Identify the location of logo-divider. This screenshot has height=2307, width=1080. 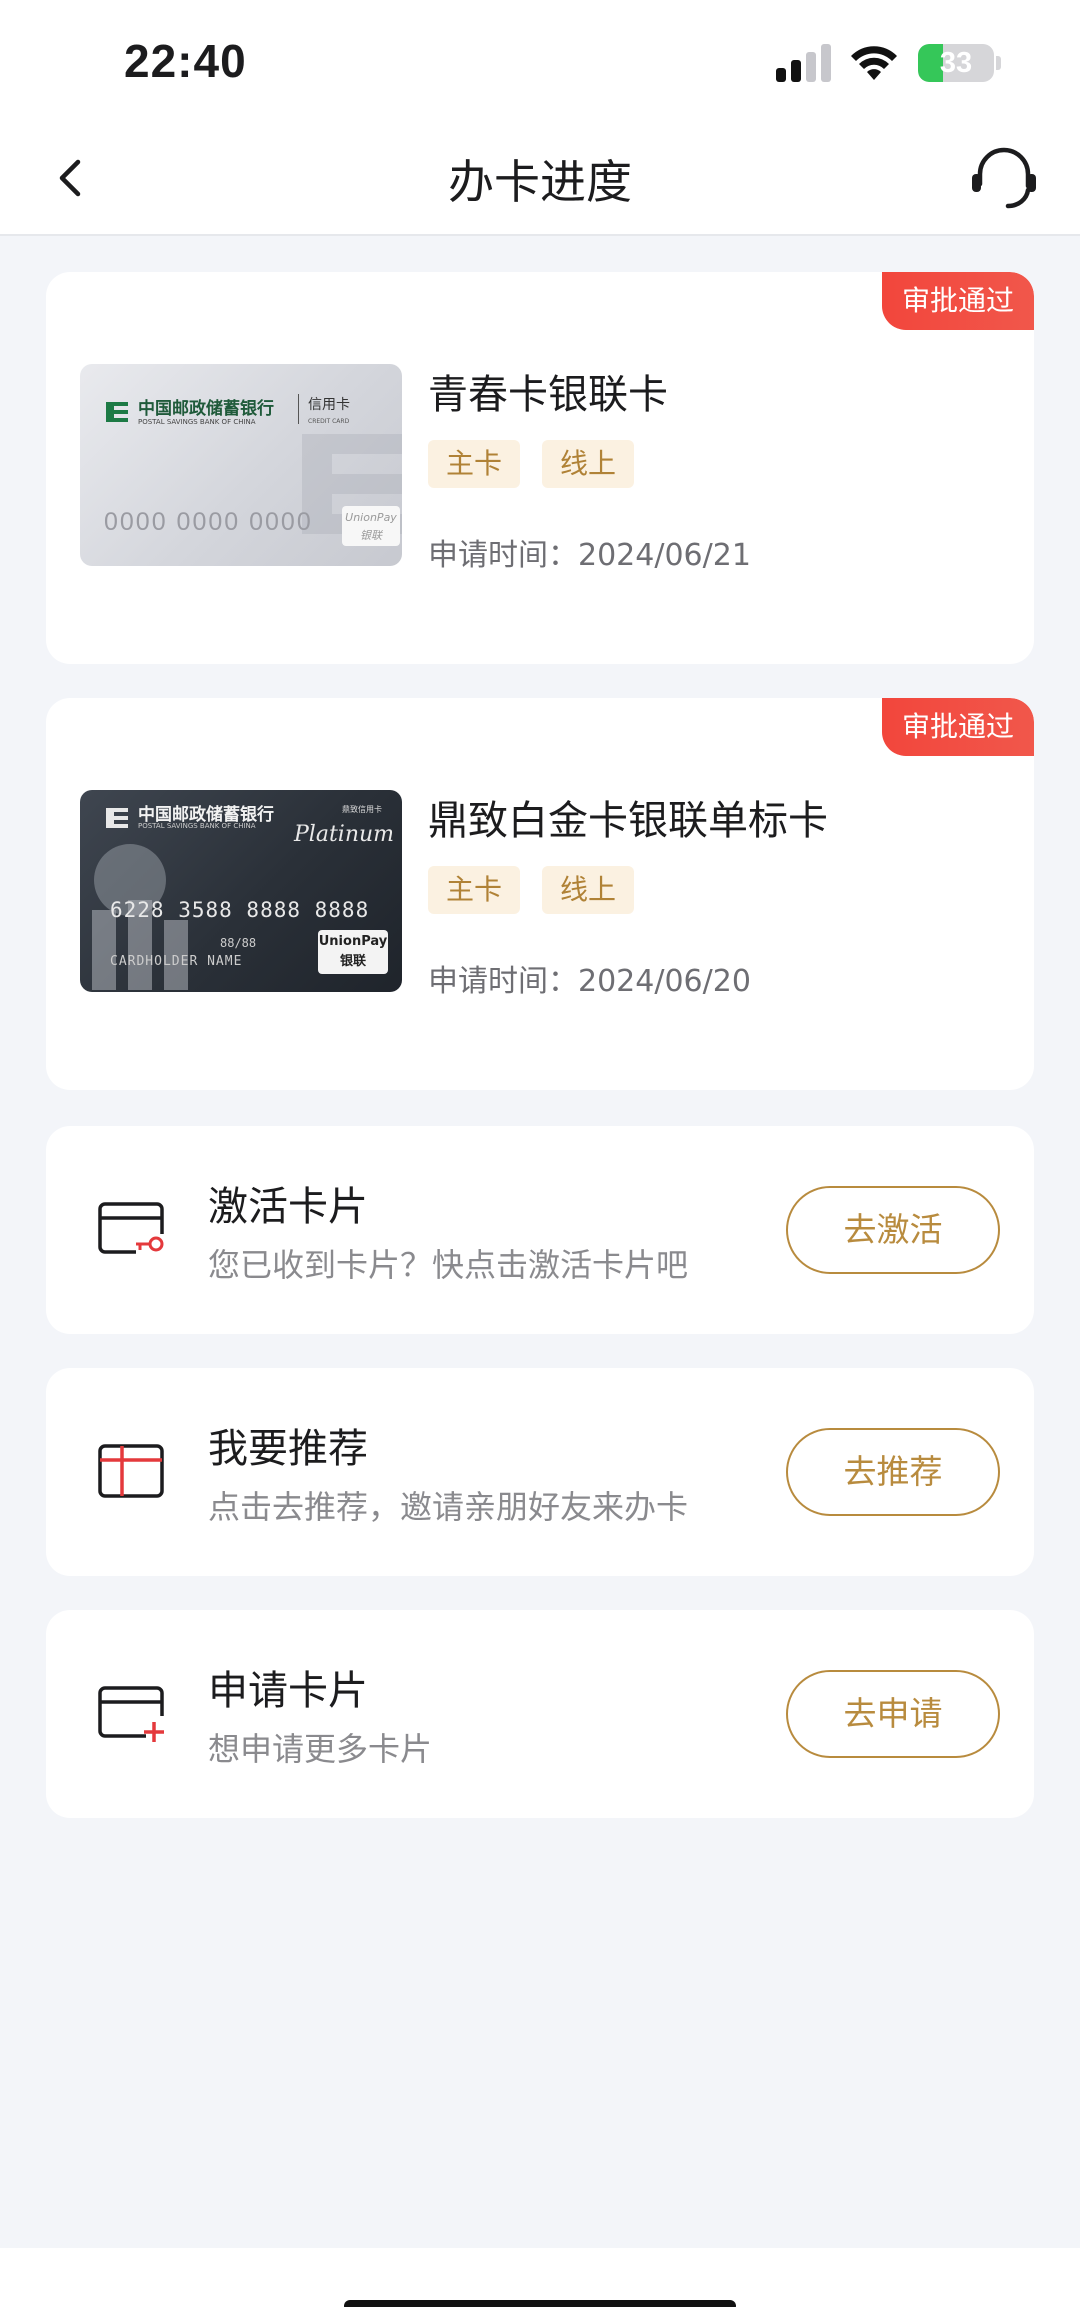
(298, 409).